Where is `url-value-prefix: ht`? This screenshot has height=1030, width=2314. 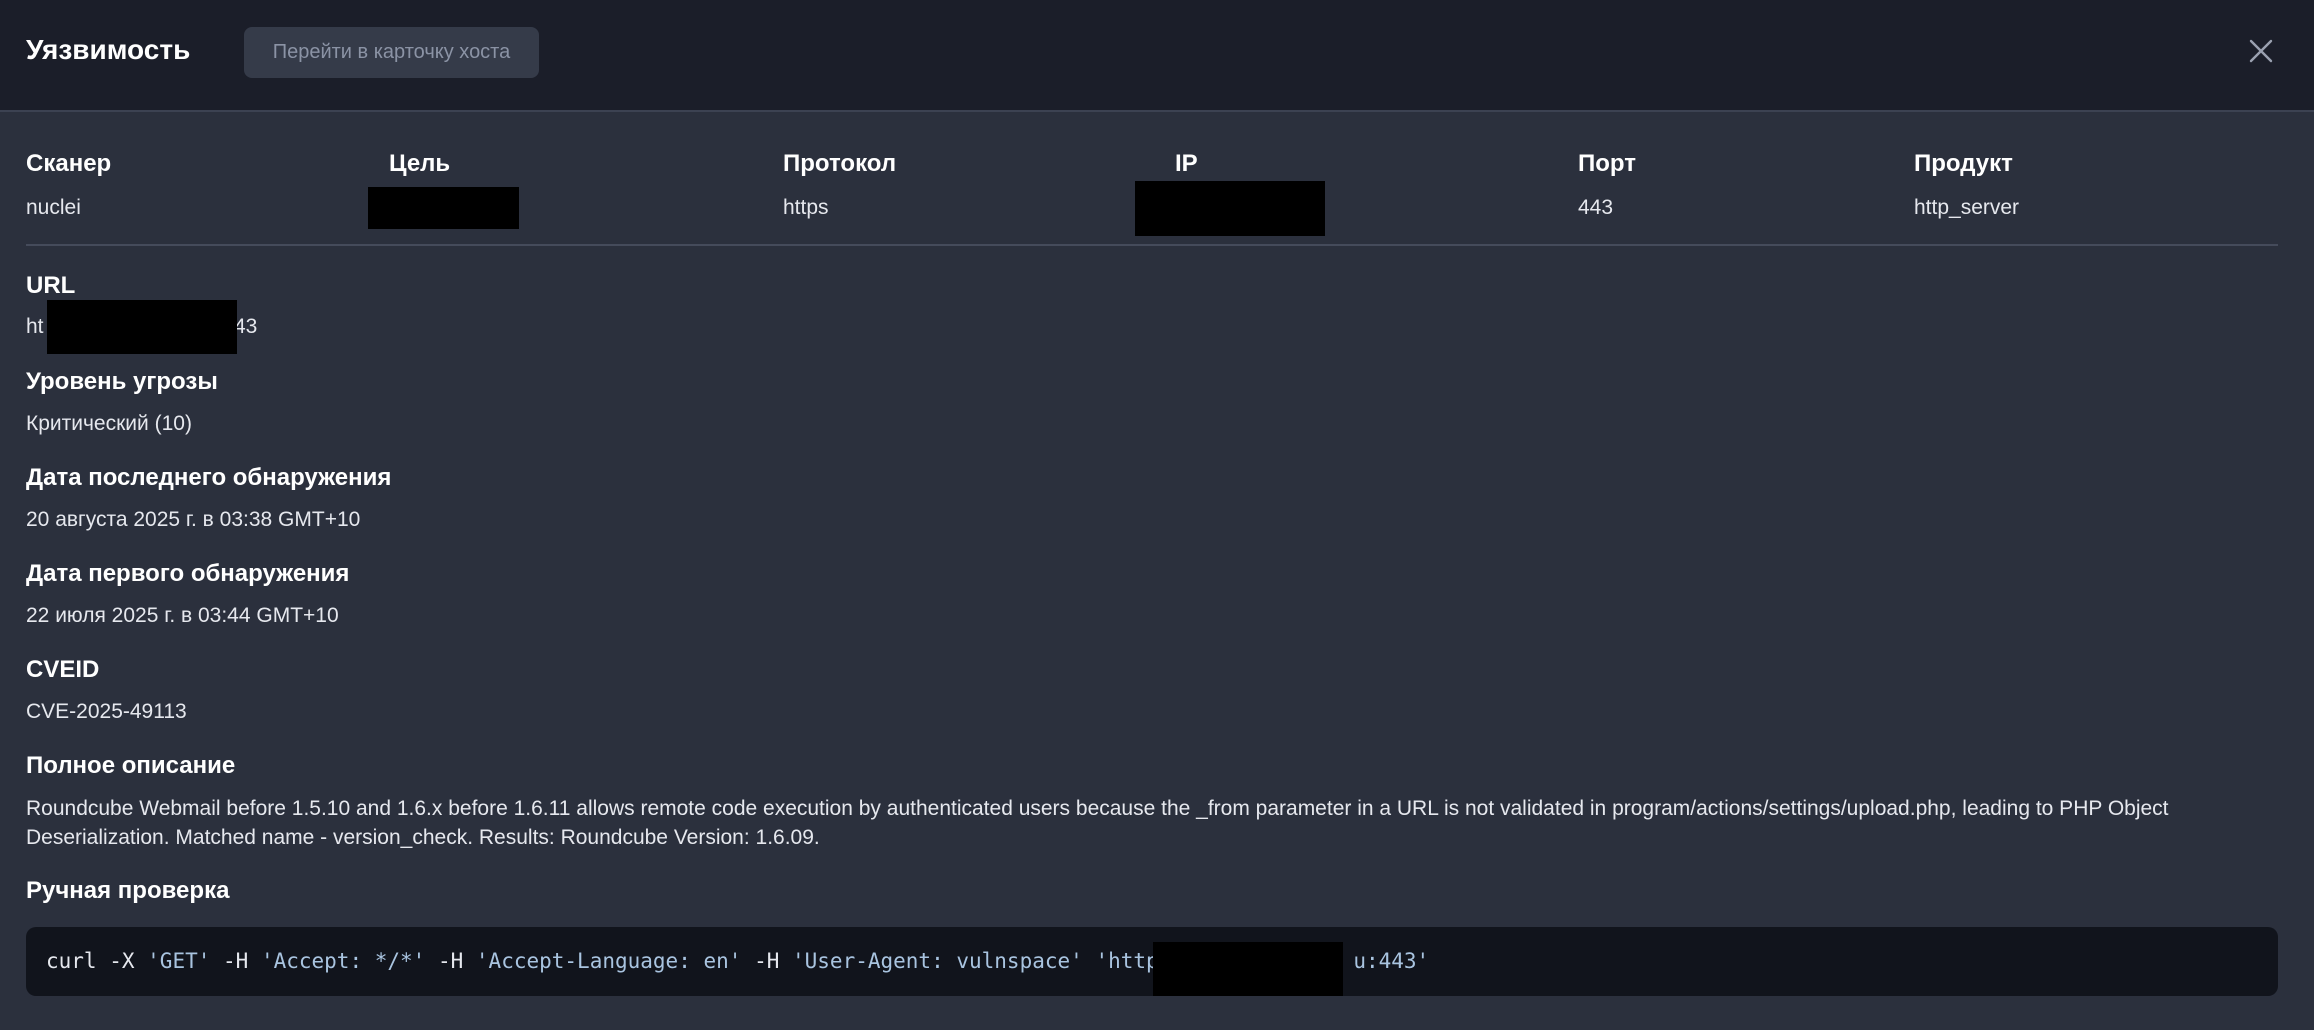 url-value-prefix: ht is located at coordinates (35, 326).